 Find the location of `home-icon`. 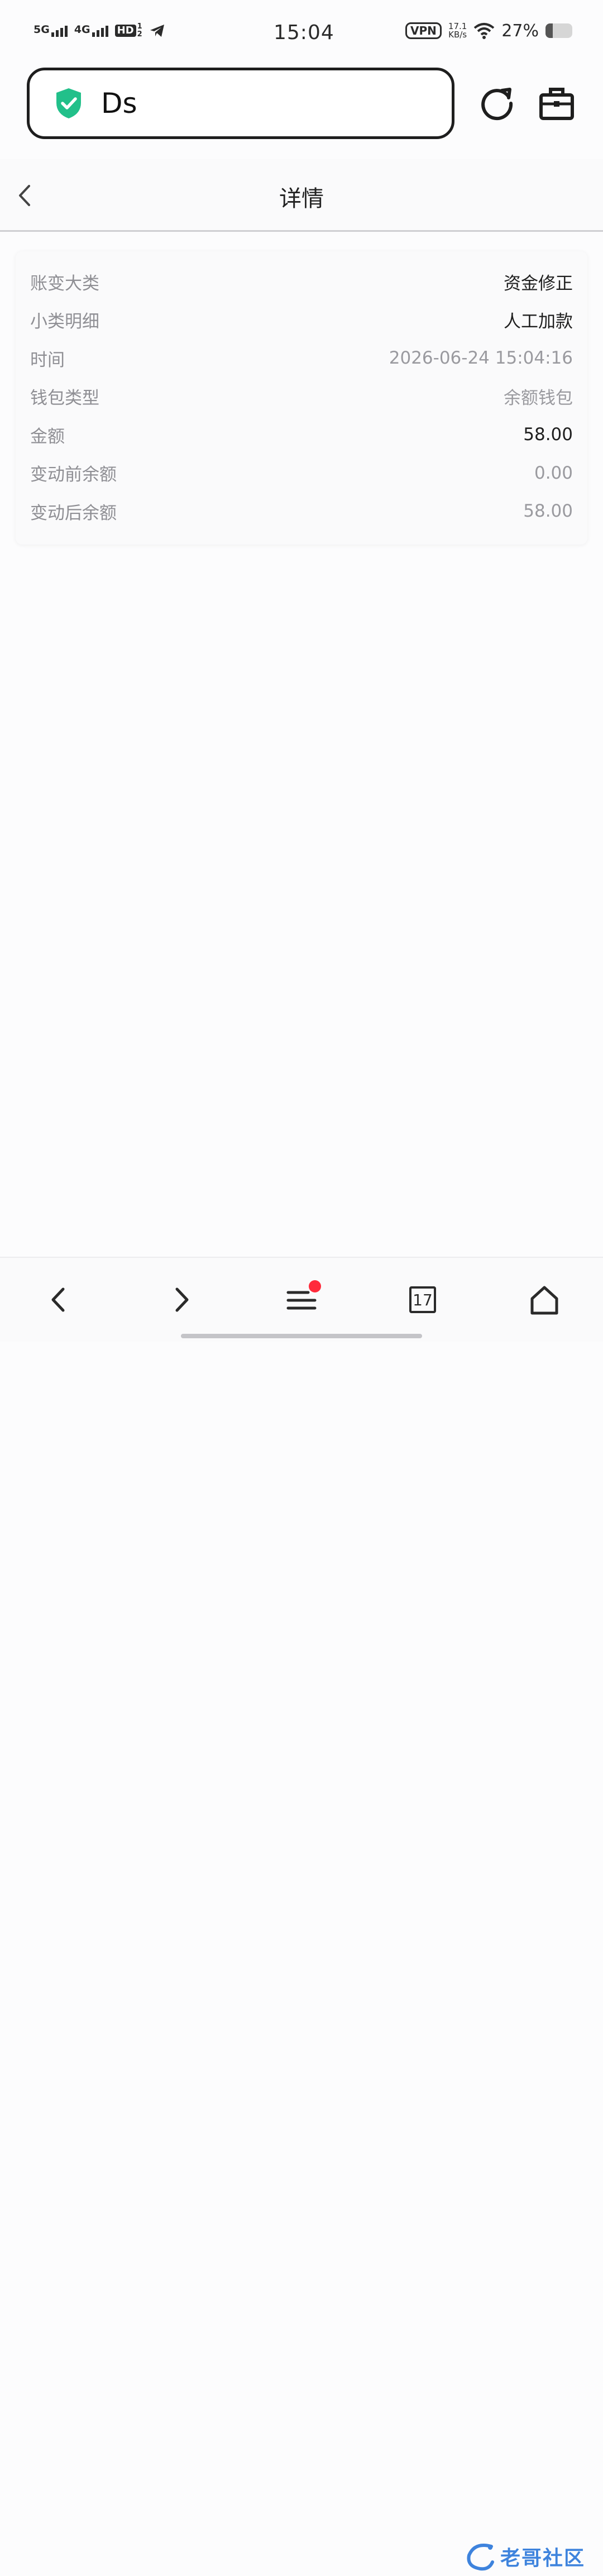

home-icon is located at coordinates (544, 1300).